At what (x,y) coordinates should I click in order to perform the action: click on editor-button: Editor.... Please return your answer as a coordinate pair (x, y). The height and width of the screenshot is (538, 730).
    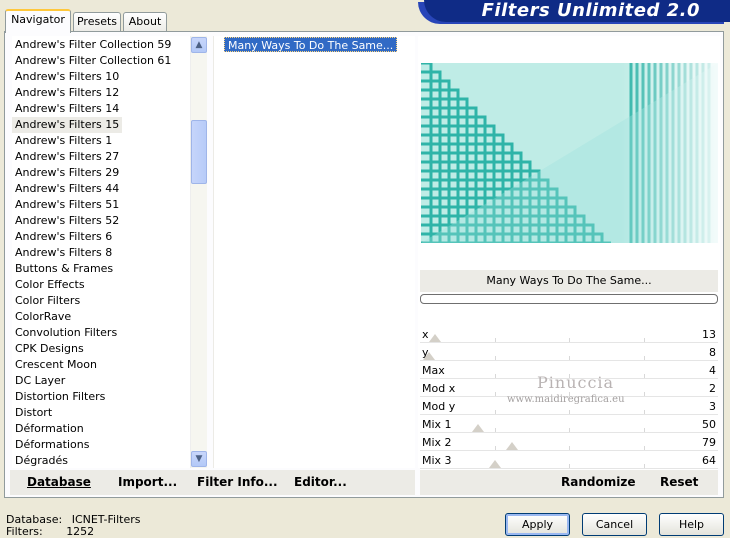
    Looking at the image, I should click on (320, 482).